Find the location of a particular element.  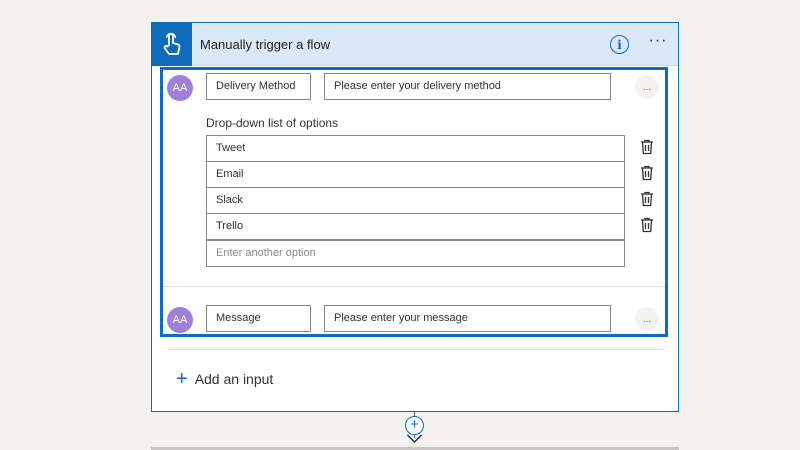

dropdown-option-field: Email is located at coordinates (415, 174).